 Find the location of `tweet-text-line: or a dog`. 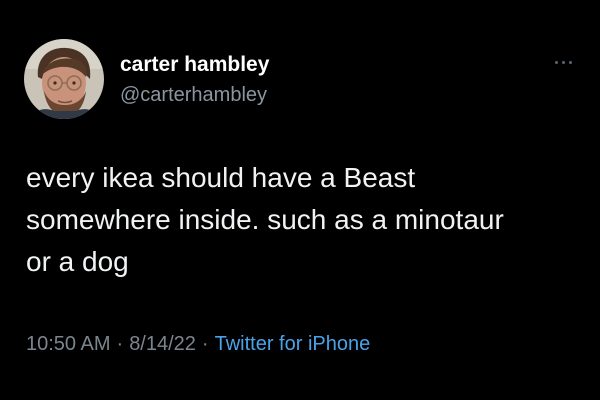

tweet-text-line: or a dog is located at coordinates (77, 261).